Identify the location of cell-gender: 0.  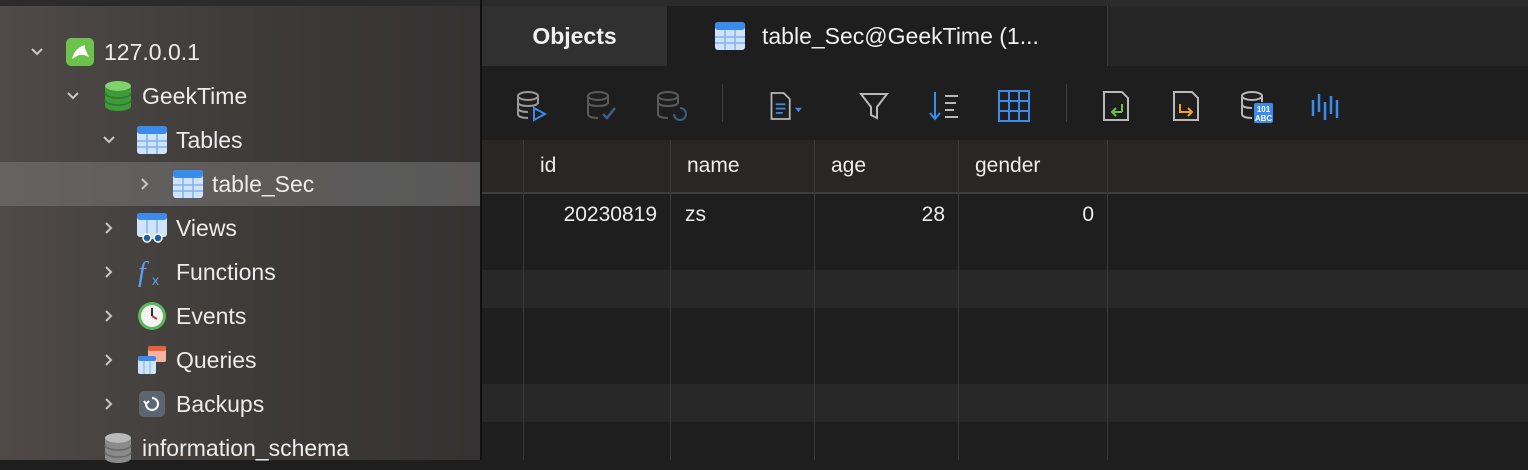
(1033, 215).